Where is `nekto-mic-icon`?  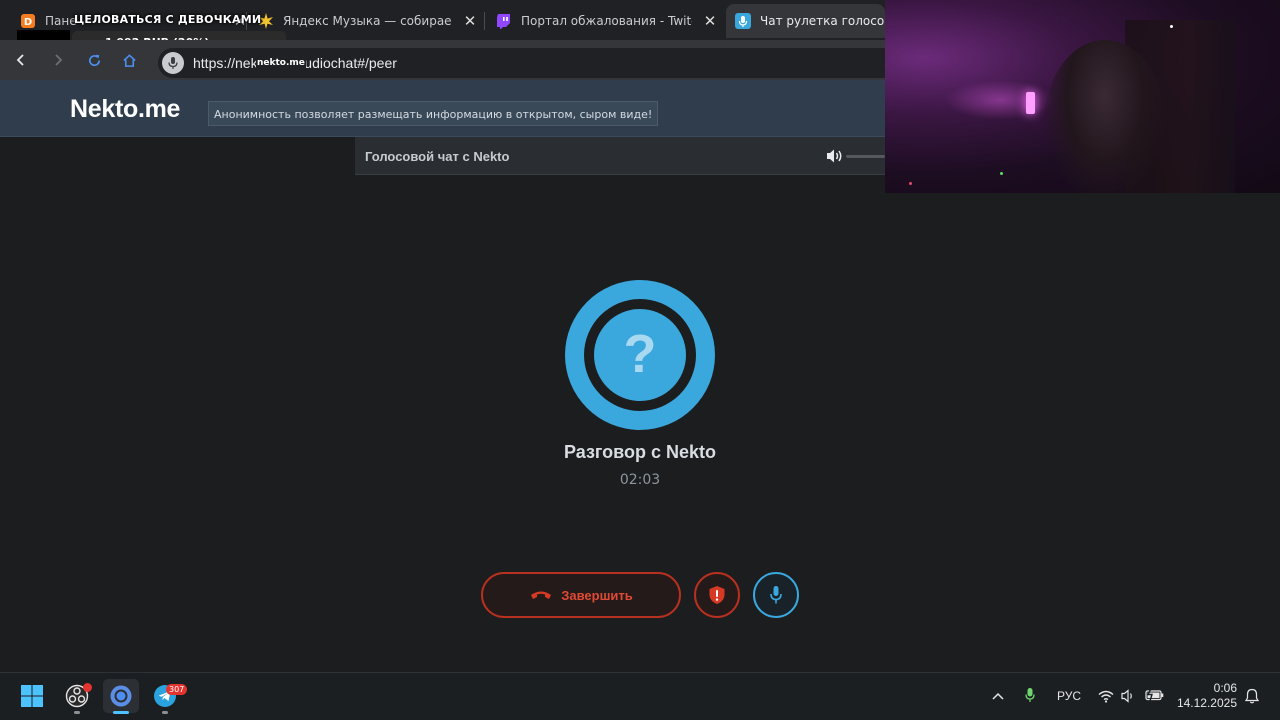
nekto-mic-icon is located at coordinates (743, 21).